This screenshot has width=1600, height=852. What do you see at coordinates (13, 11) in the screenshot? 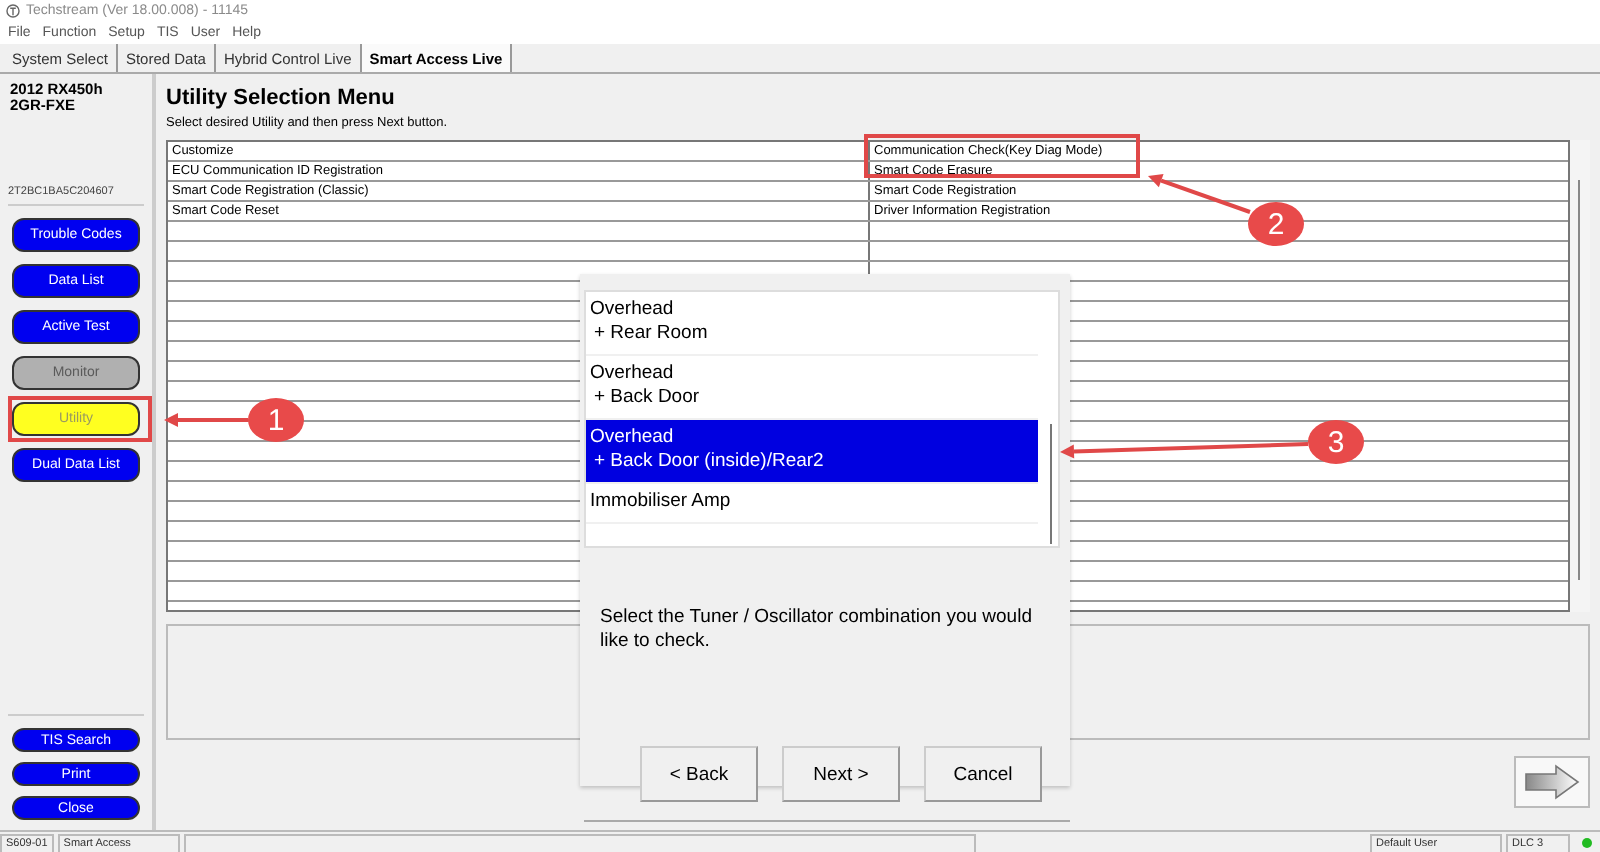
I see `app-logo-icon` at bounding box center [13, 11].